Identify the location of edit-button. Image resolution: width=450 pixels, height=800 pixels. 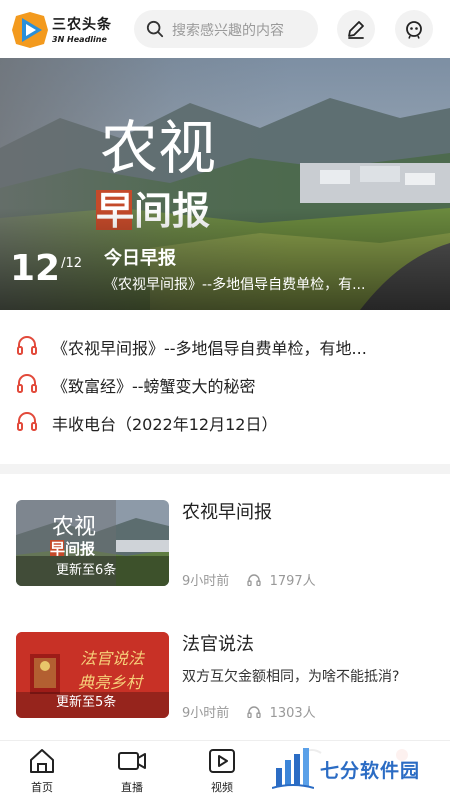
(356, 29).